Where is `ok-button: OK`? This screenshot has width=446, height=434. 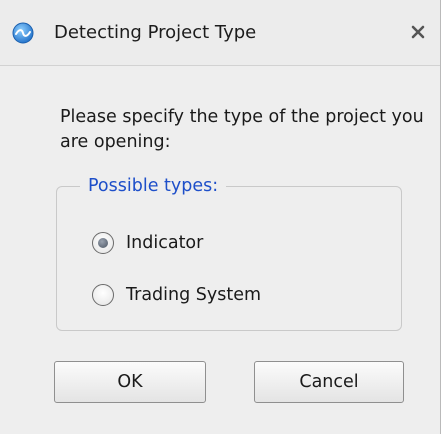
ok-button: OK is located at coordinates (130, 382).